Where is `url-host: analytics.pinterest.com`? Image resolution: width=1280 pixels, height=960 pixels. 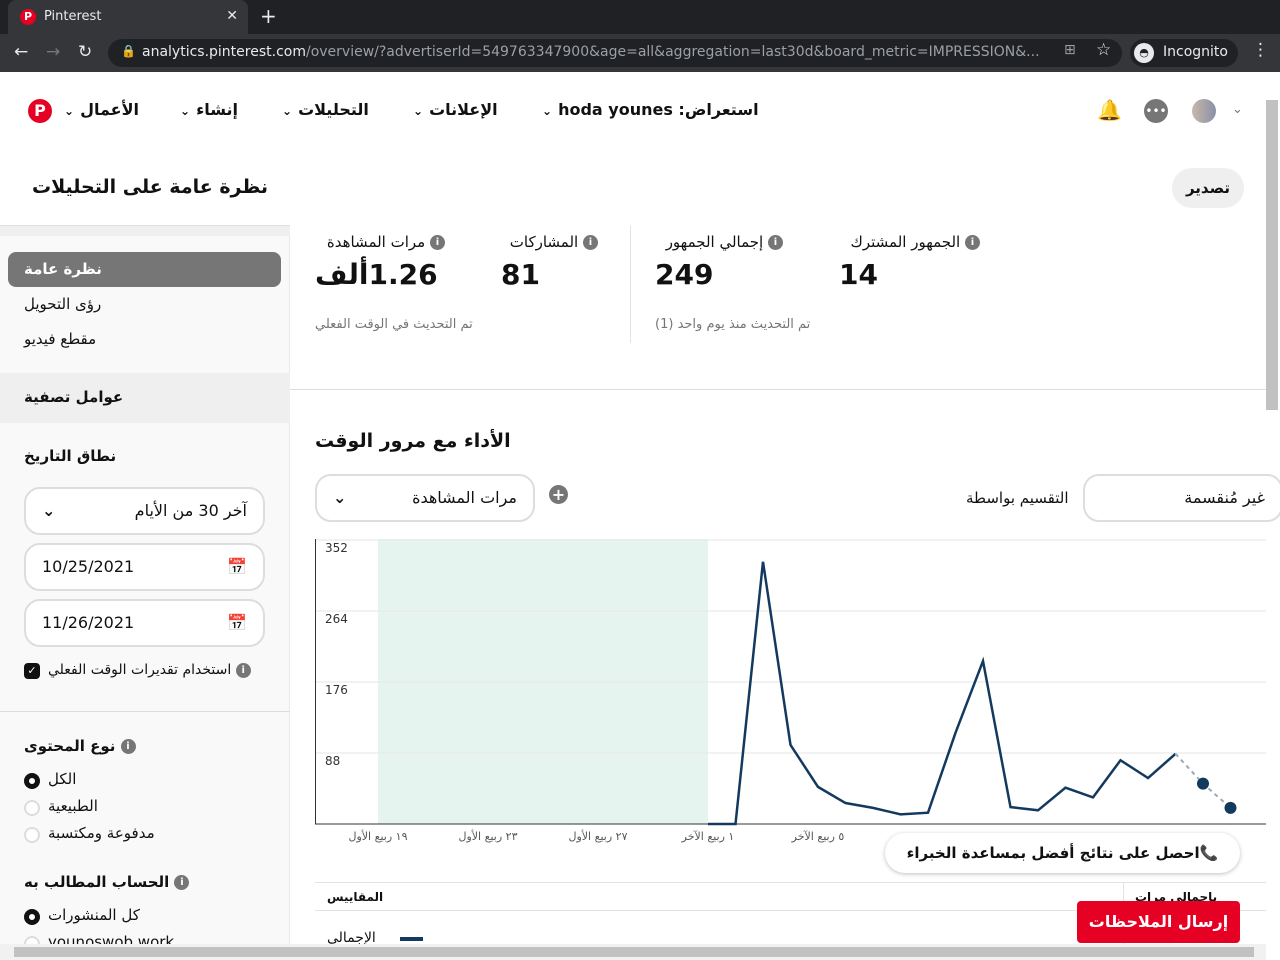
url-host: analytics.pinterest.com is located at coordinates (224, 52).